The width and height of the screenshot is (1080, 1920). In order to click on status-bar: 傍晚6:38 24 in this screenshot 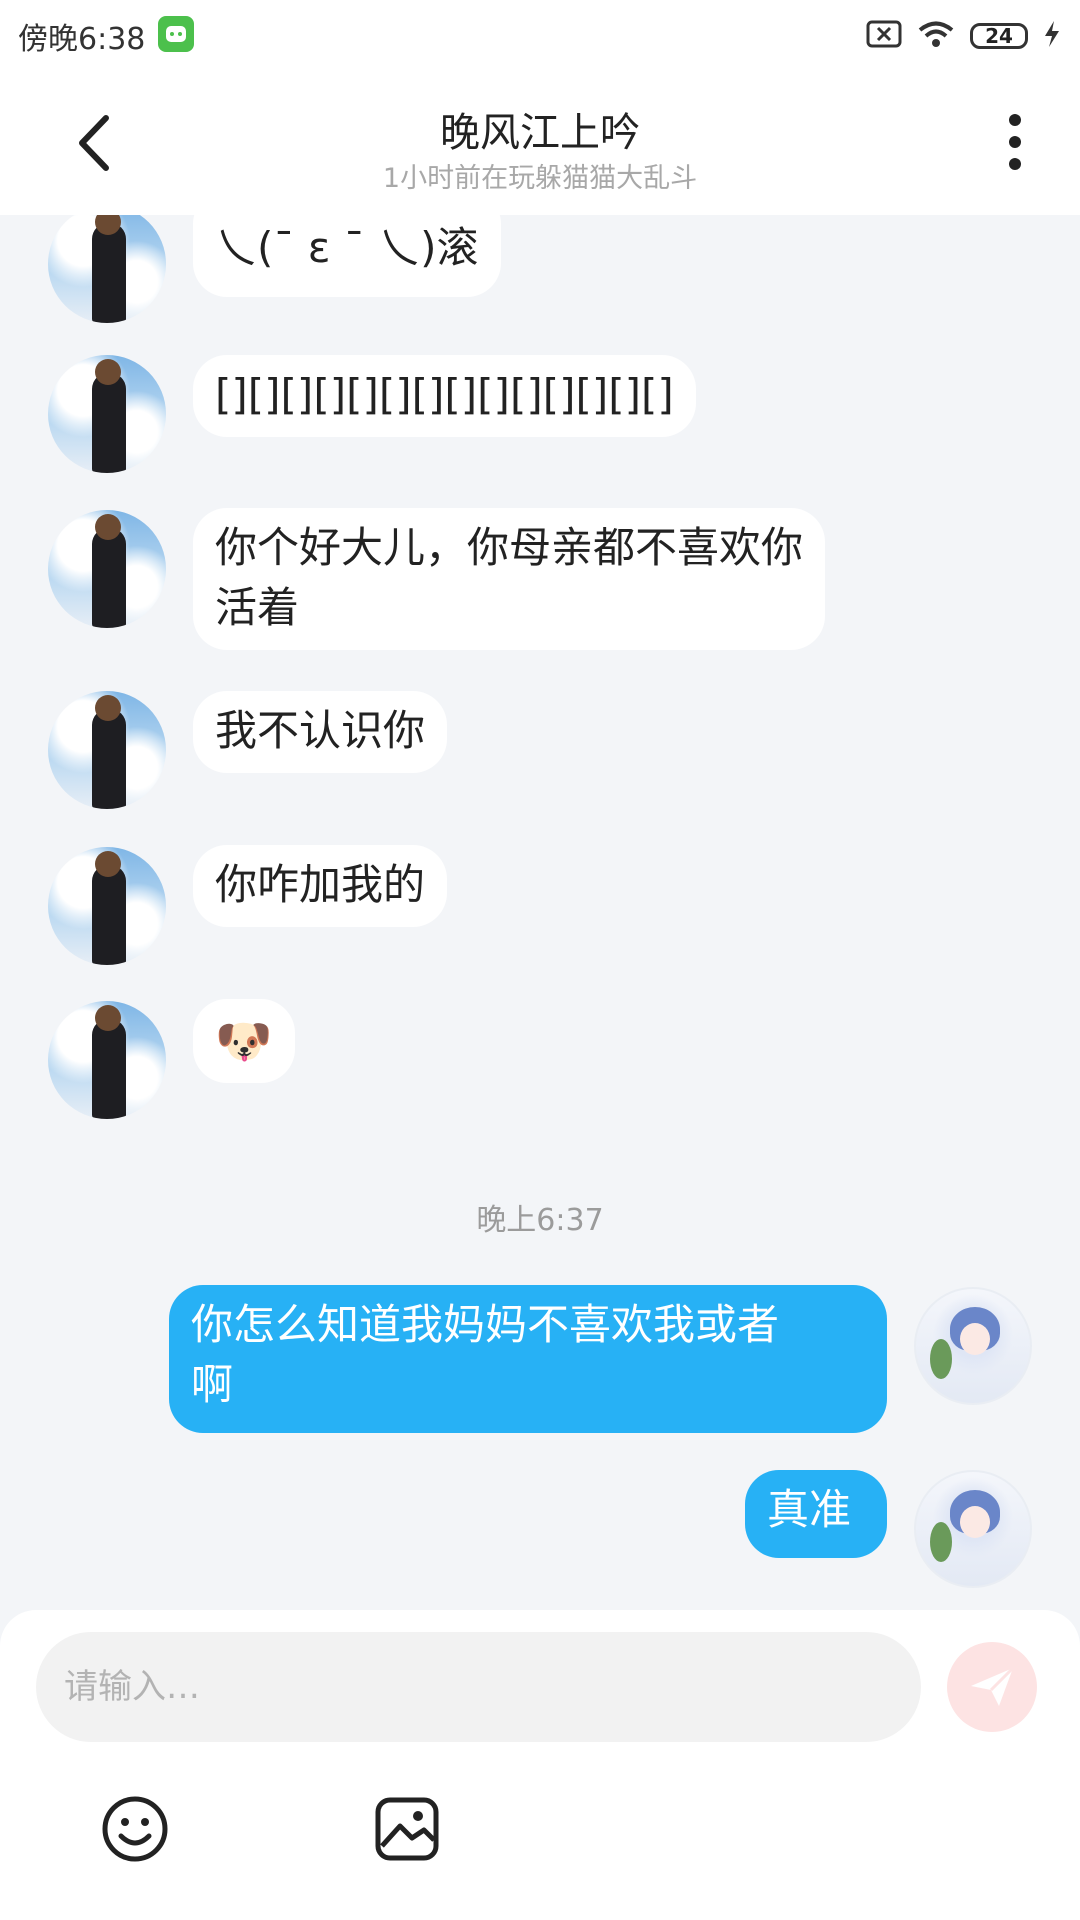, I will do `click(540, 35)`.